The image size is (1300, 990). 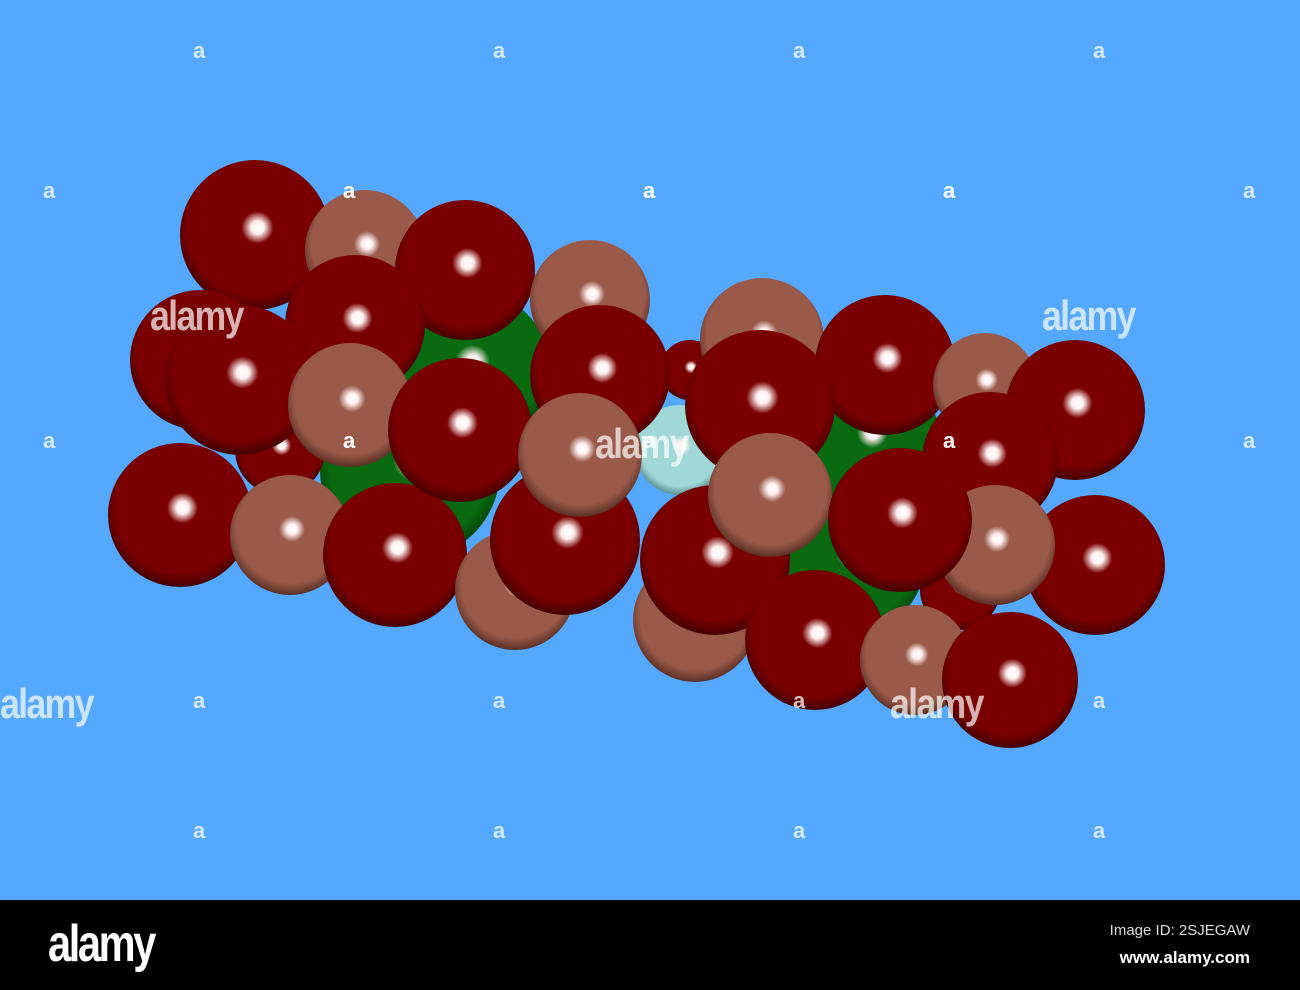 I want to click on footer-bar: alamy Image ID: 2SJEGAW www.alamy.com, so click(x=650, y=945).